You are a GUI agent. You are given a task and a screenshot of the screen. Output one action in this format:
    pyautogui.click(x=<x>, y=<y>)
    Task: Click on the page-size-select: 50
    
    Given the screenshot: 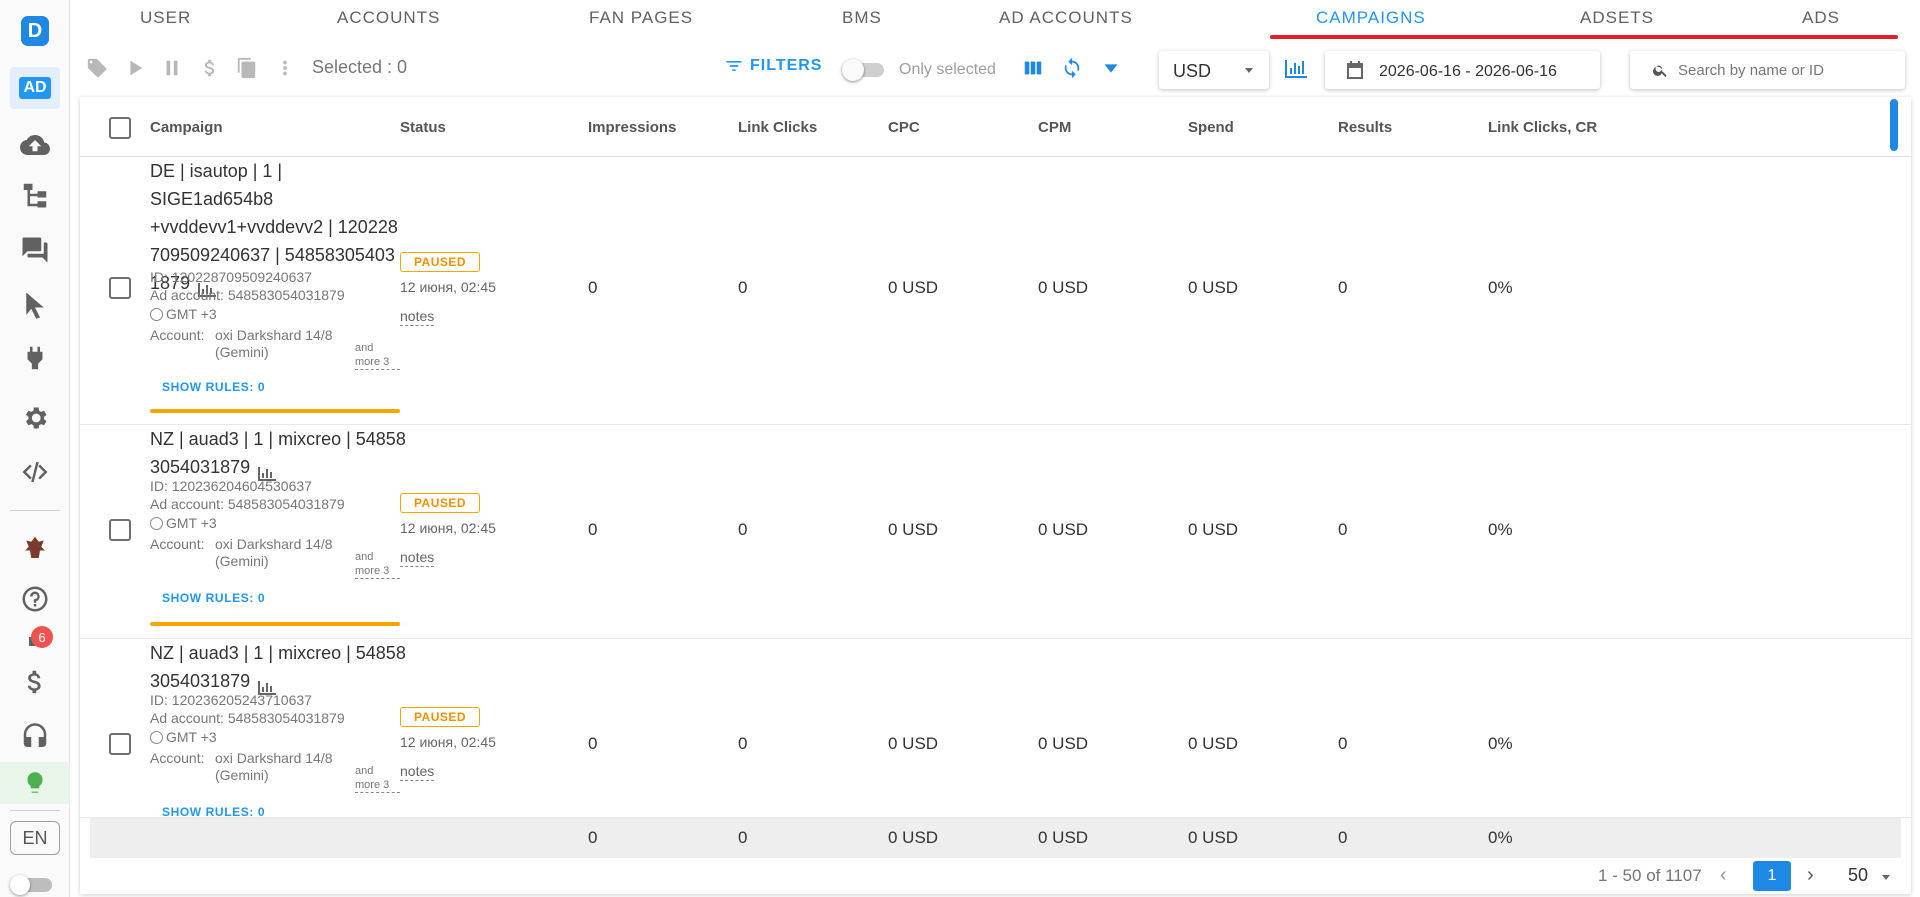 What is the action you would take?
    pyautogui.click(x=1858, y=875)
    